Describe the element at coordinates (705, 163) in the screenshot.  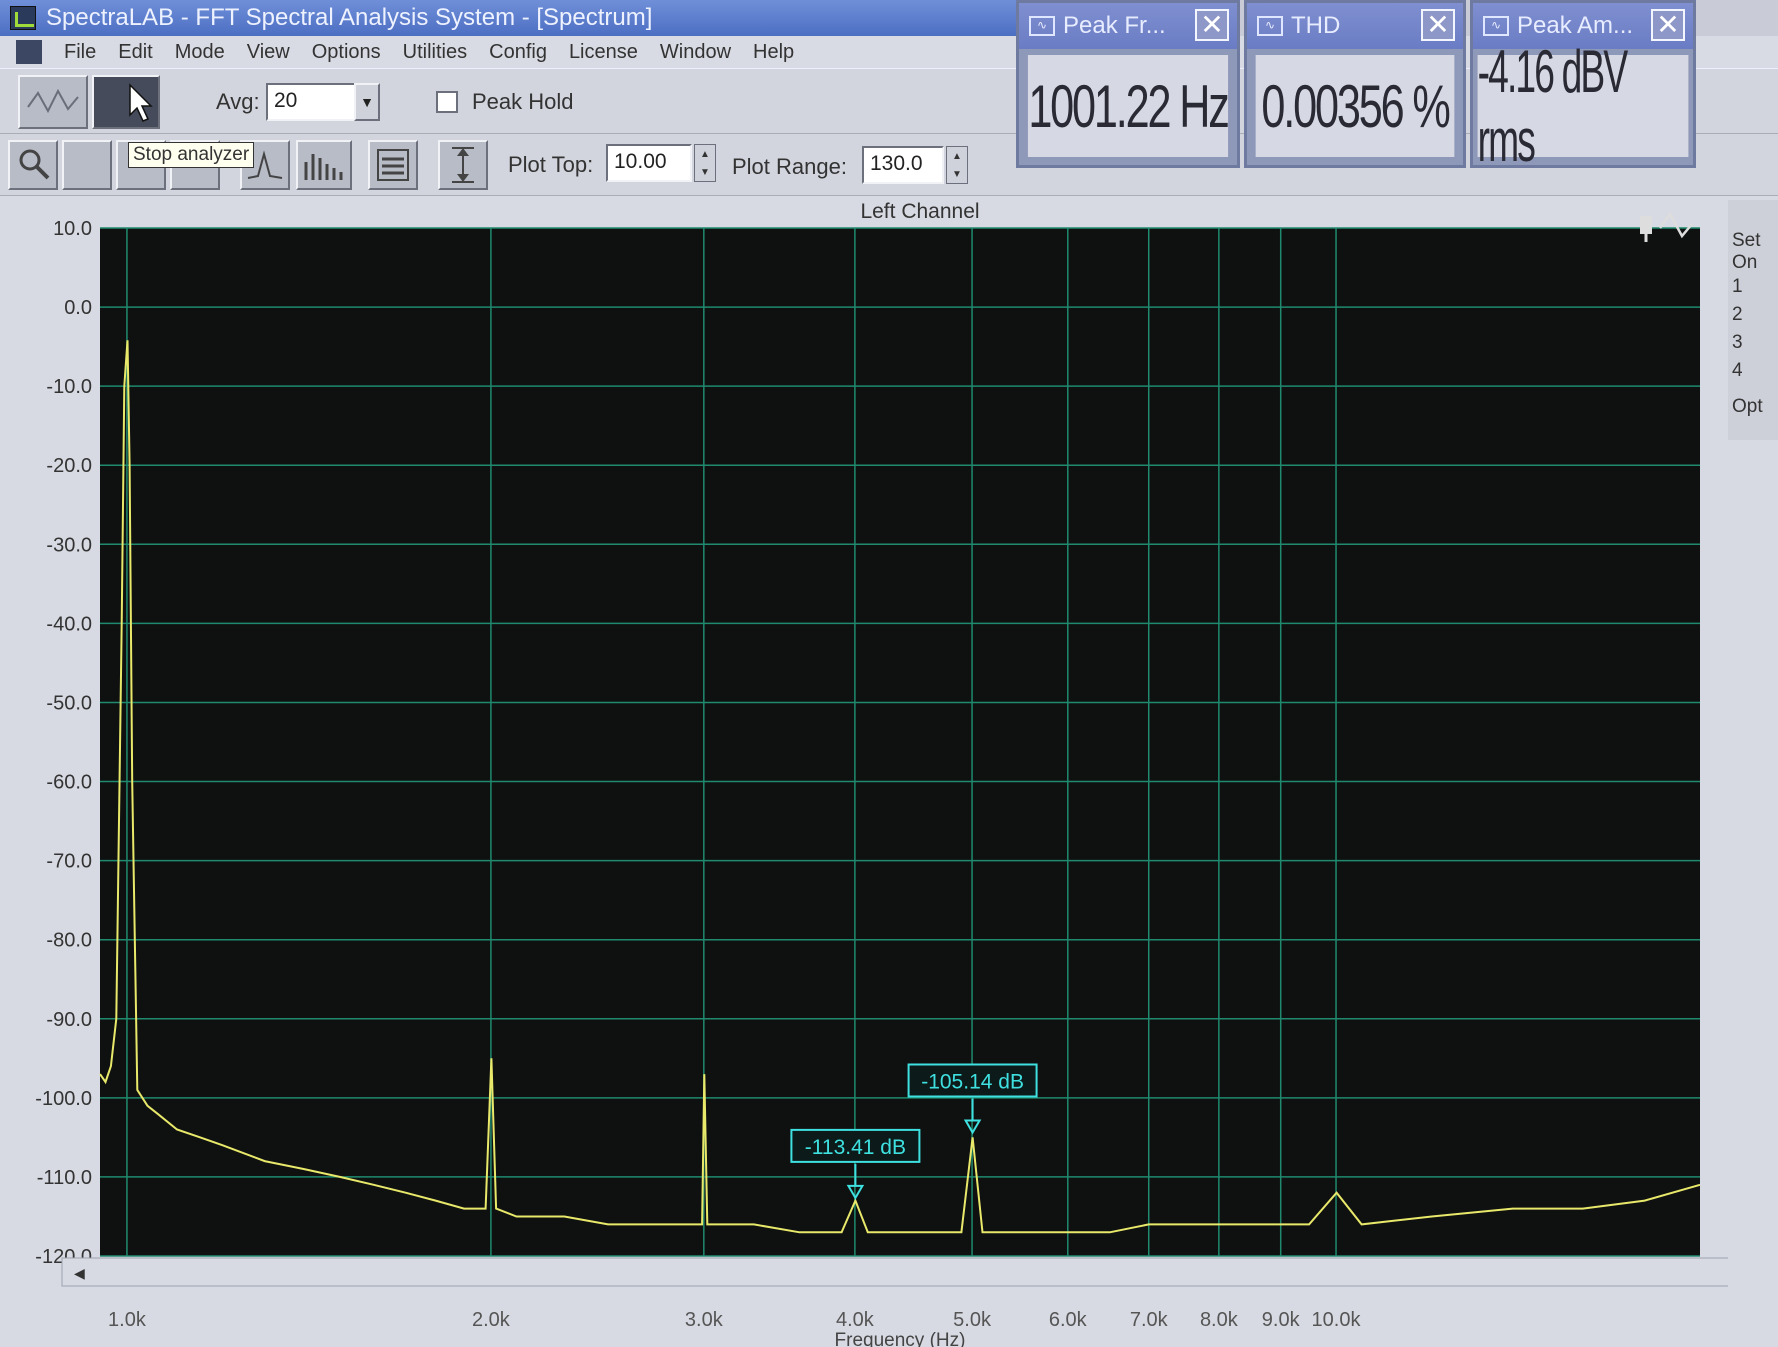
I see `plot-top-spinner: ▲ ▼` at that location.